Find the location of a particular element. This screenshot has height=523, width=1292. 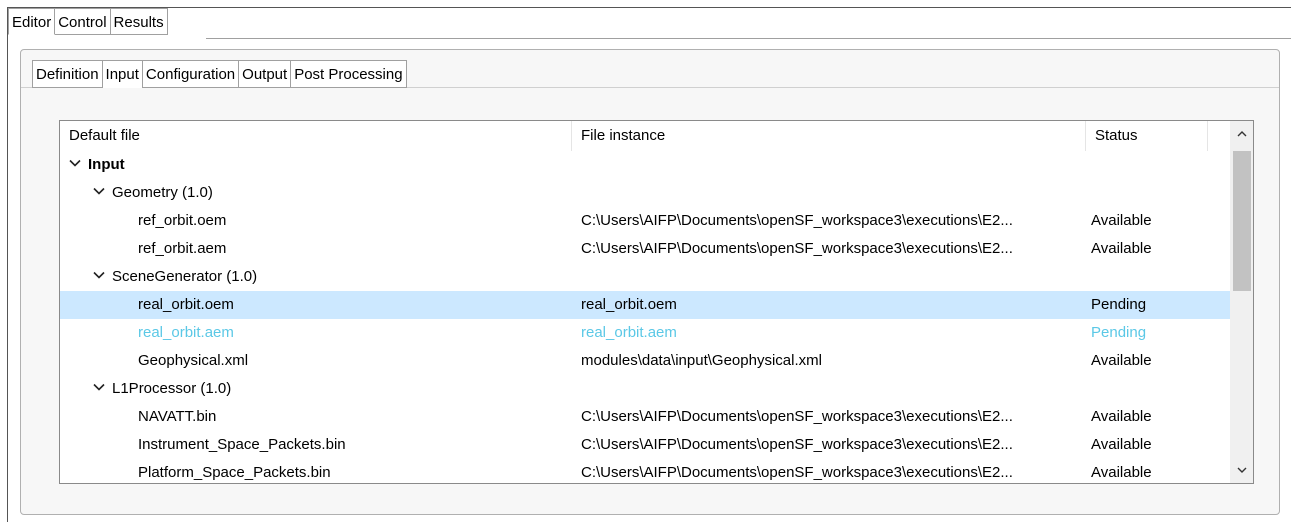

table-row-selected: real_orbit.oem real_orbit.oem Pending is located at coordinates (646, 305).